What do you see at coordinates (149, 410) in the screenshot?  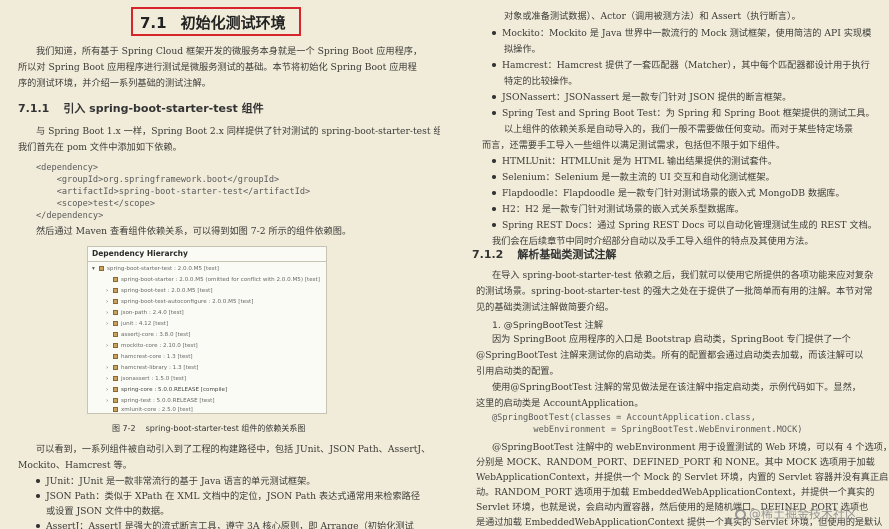 I see `tree-row: xmlunit-core : 2.5.0 [test]` at bounding box center [149, 410].